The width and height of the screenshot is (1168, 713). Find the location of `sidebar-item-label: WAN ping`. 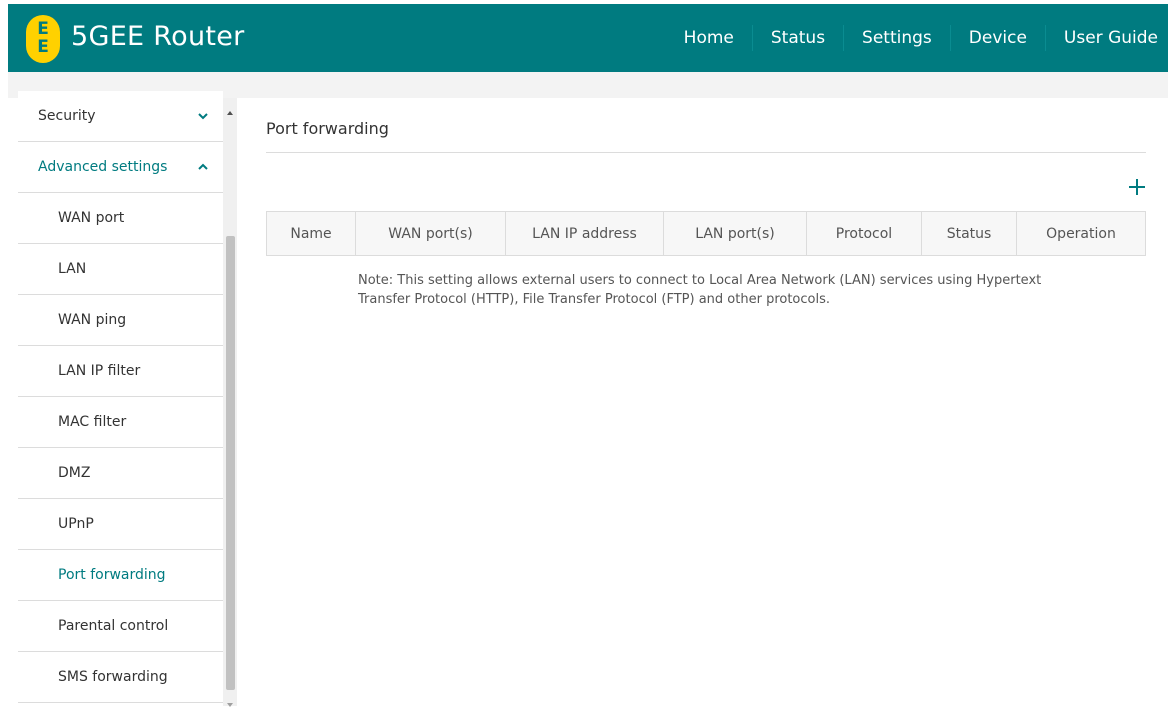

sidebar-item-label: WAN ping is located at coordinates (92, 320).